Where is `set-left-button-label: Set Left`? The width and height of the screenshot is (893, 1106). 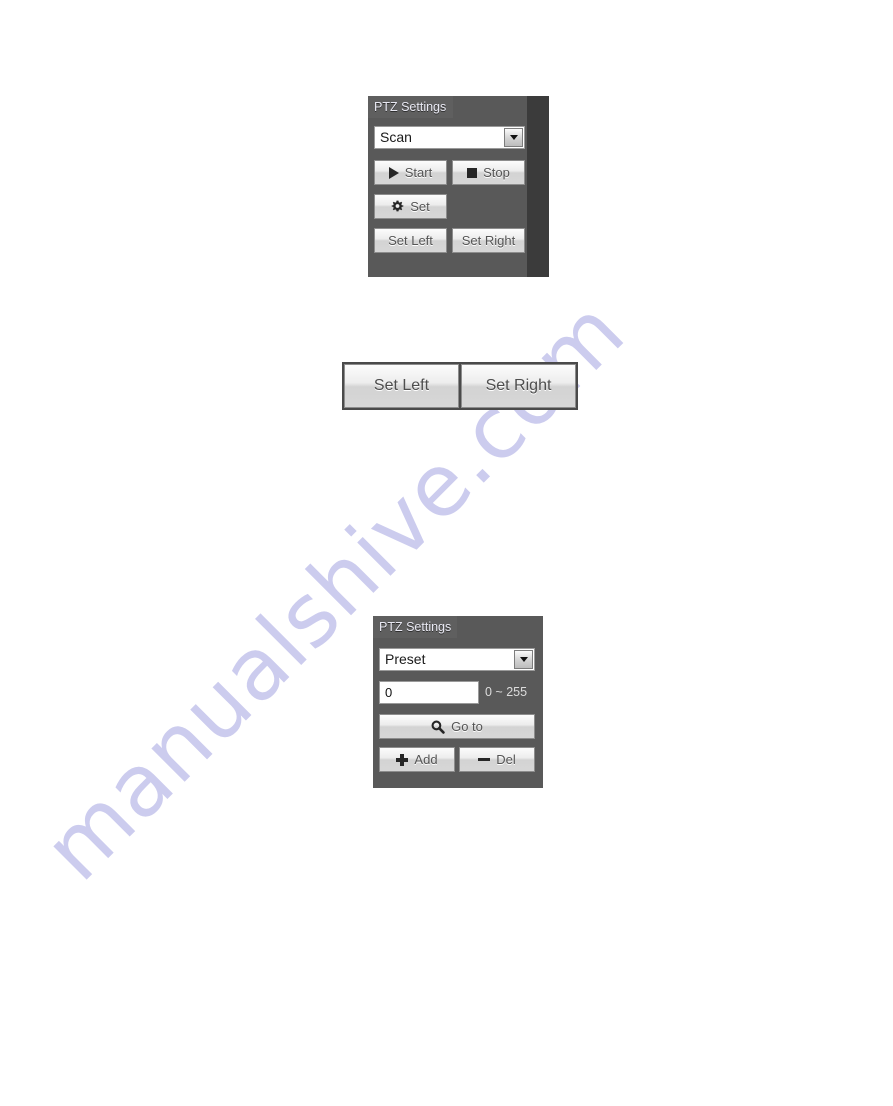 set-left-button-label: Set Left is located at coordinates (401, 385).